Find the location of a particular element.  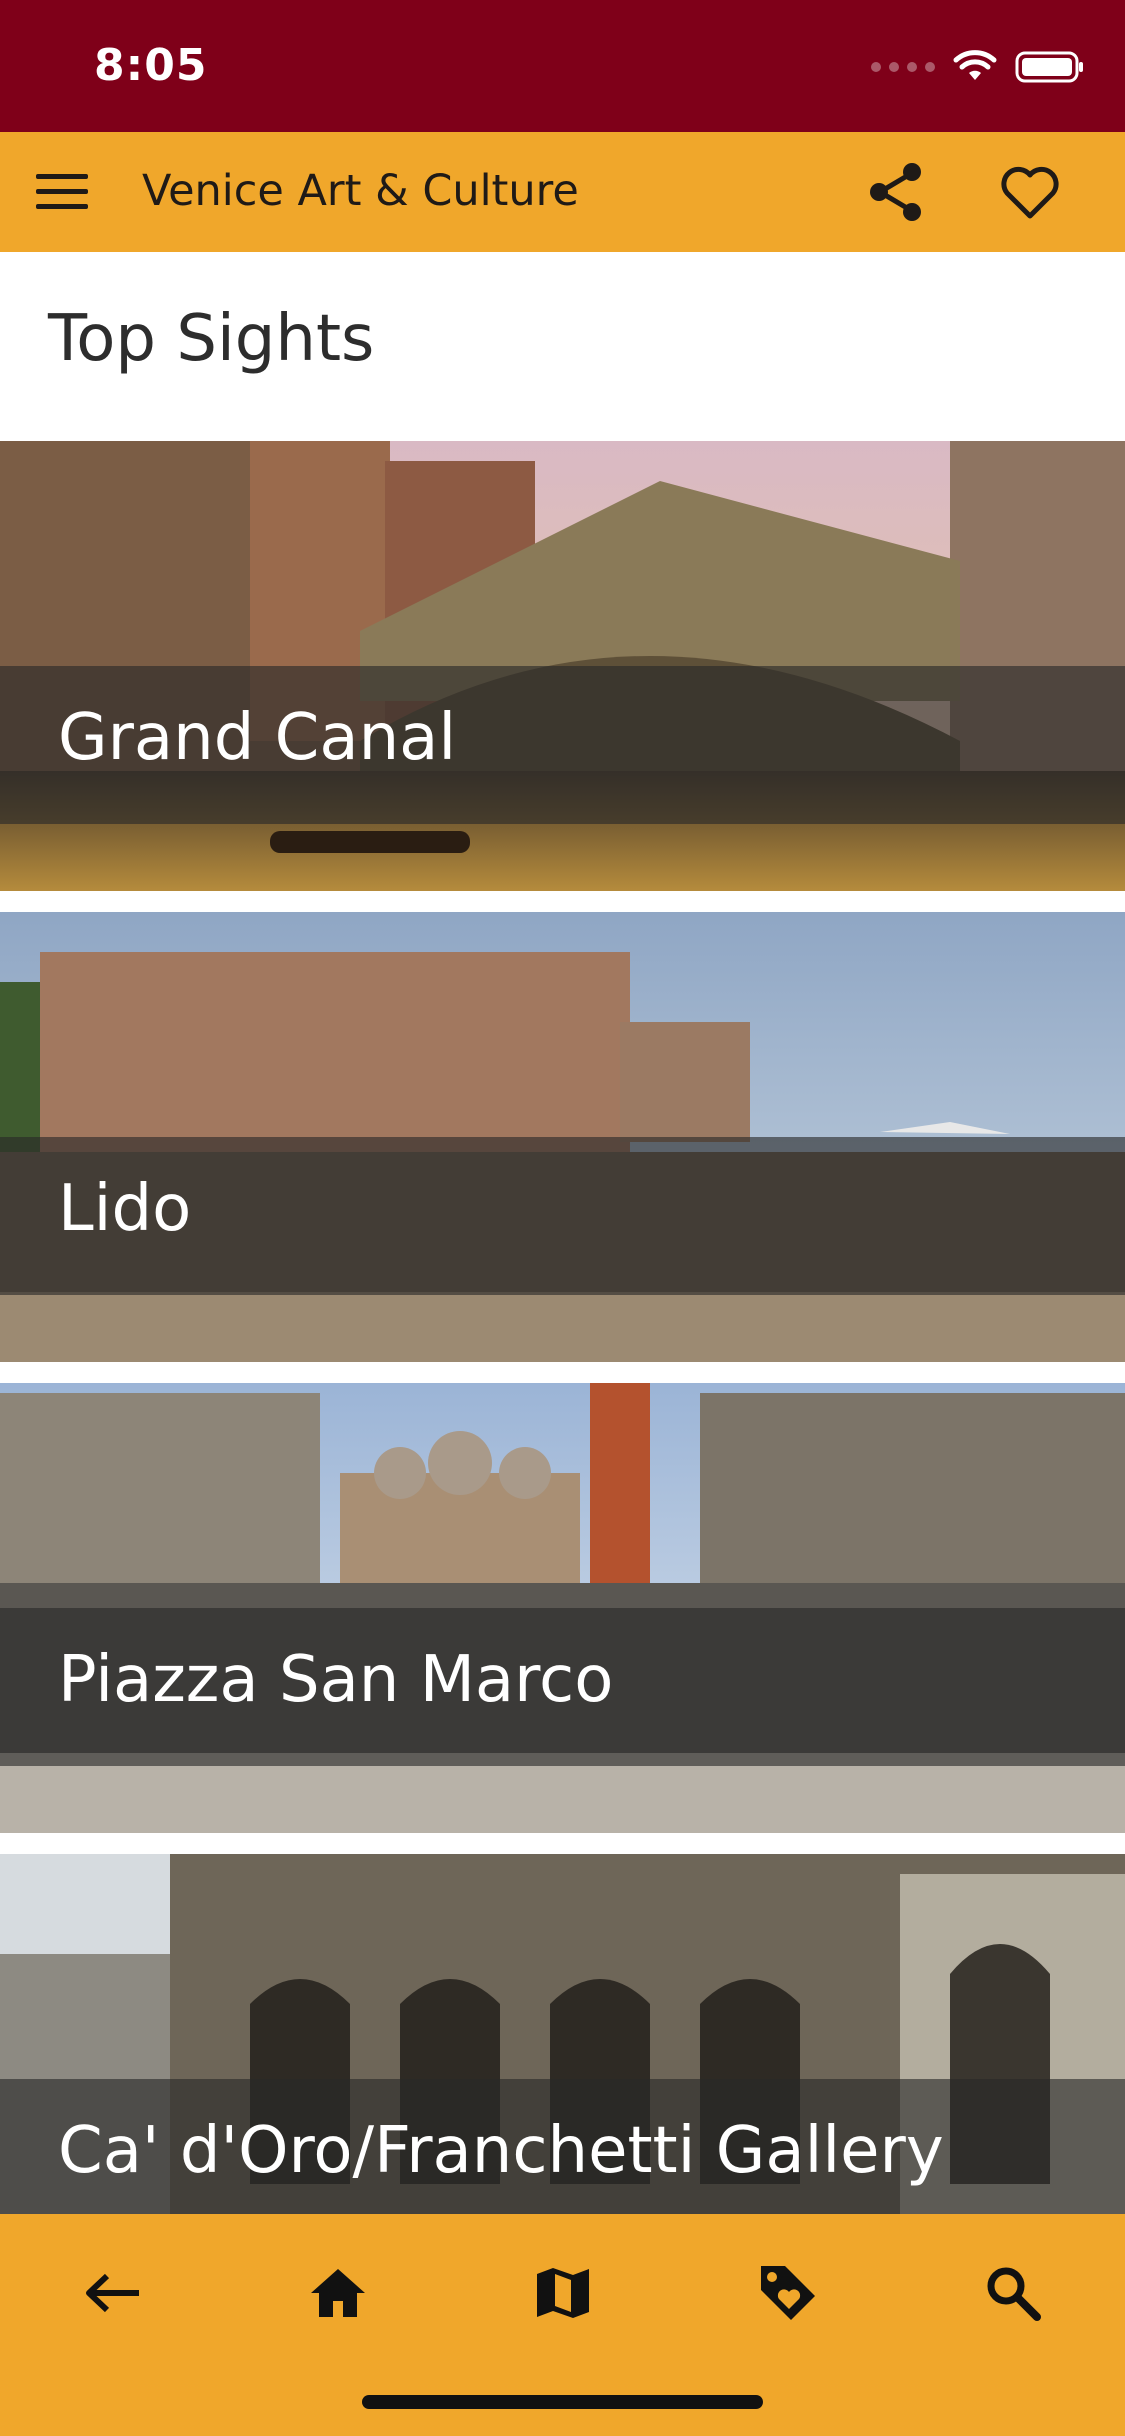

deals-button is located at coordinates (788, 2293).